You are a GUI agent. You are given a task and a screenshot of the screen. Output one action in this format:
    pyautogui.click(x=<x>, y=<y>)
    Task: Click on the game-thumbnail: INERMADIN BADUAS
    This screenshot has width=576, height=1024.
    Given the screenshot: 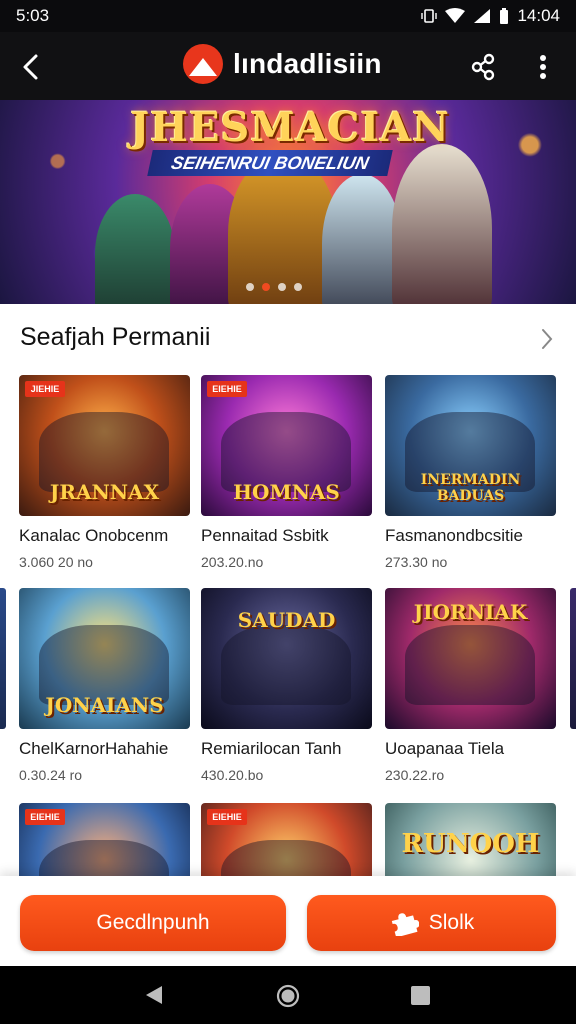 What is the action you would take?
    pyautogui.click(x=470, y=445)
    